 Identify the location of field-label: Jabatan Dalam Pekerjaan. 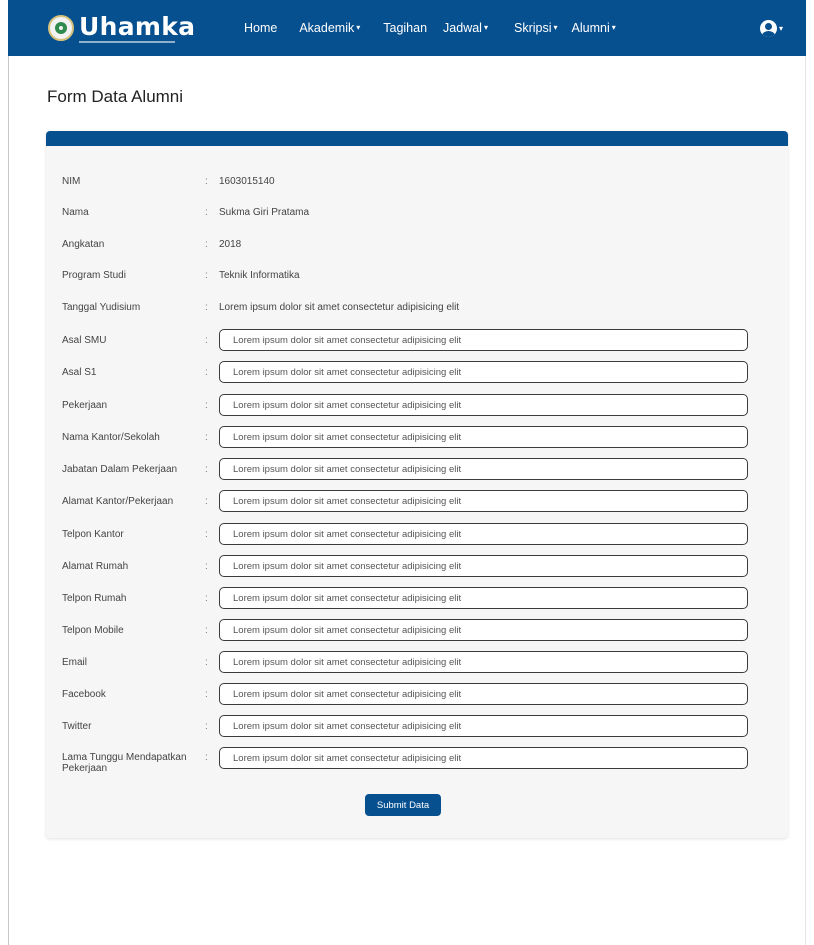
(120, 469).